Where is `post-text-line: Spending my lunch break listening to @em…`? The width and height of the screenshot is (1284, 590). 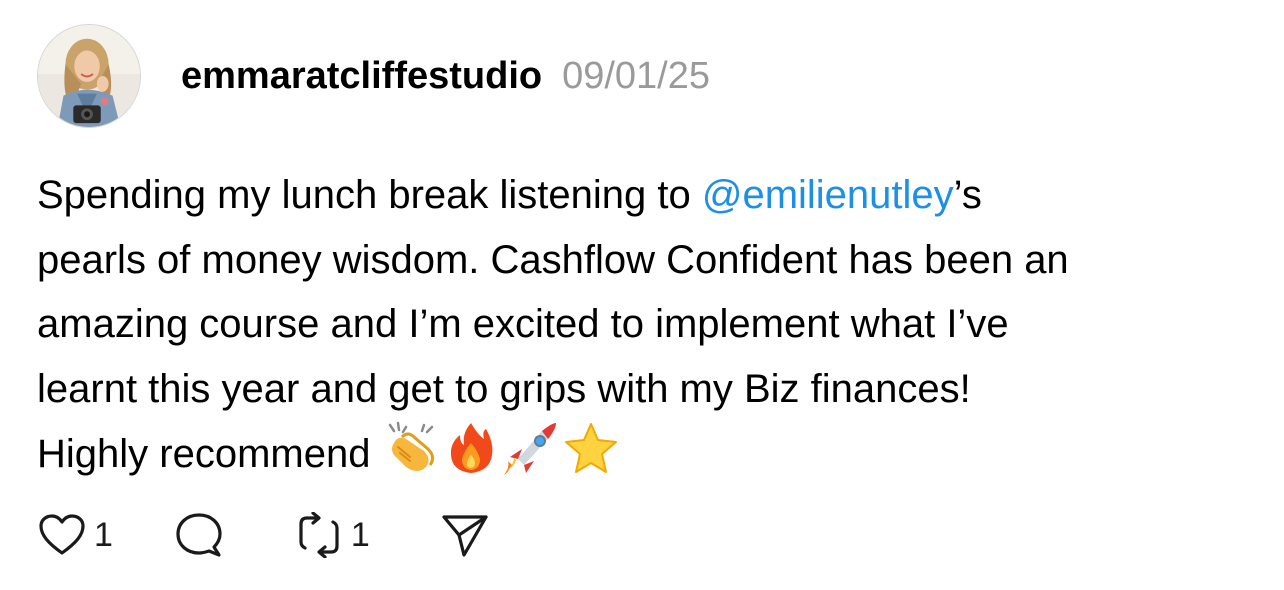 post-text-line: Spending my lunch break listening to @em… is located at coordinates (644, 195).